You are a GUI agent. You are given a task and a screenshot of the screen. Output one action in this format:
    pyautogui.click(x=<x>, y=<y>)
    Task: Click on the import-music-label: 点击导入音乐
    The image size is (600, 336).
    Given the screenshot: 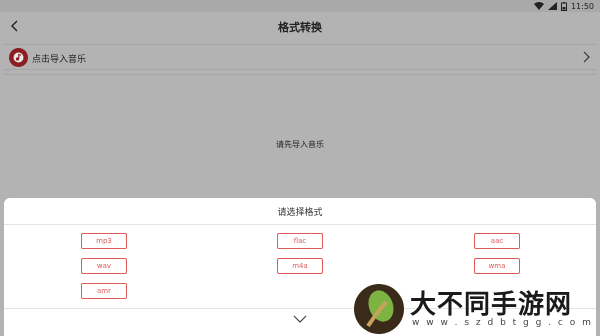 What is the action you would take?
    pyautogui.click(x=59, y=60)
    